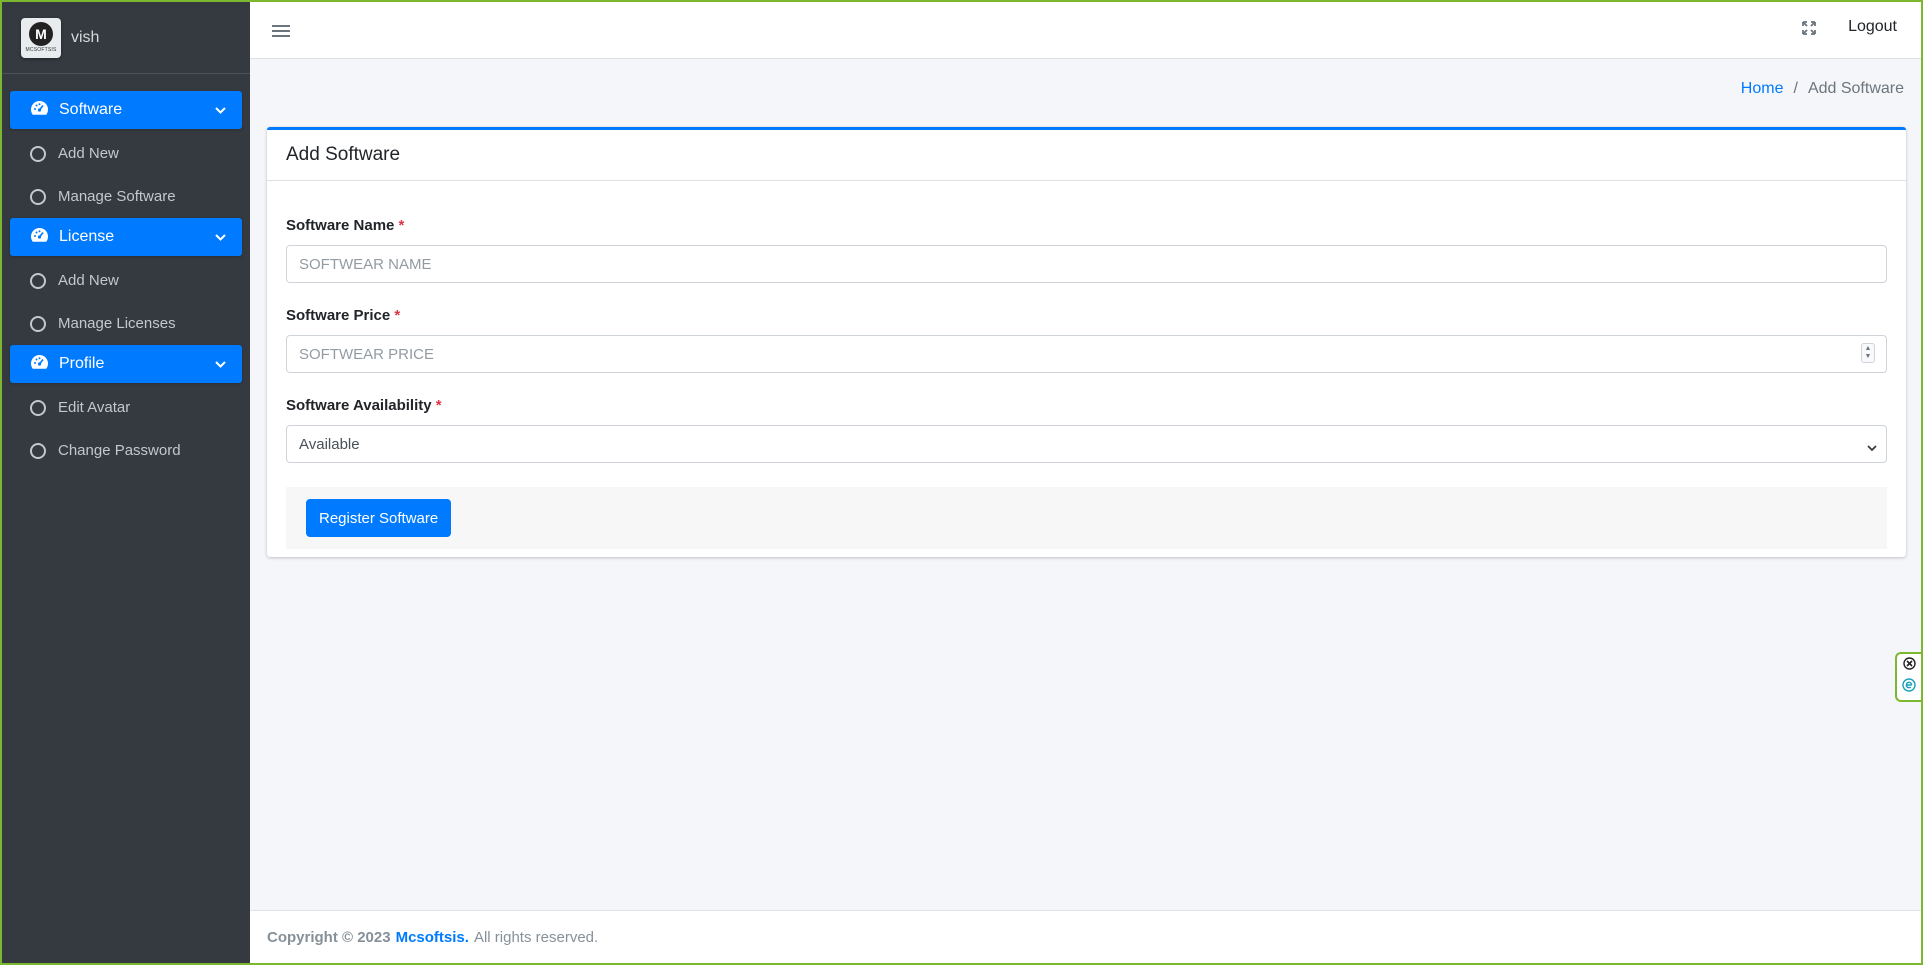 The height and width of the screenshot is (965, 1923). I want to click on software-availability-group: Software Availability * Available, so click(1086, 430).